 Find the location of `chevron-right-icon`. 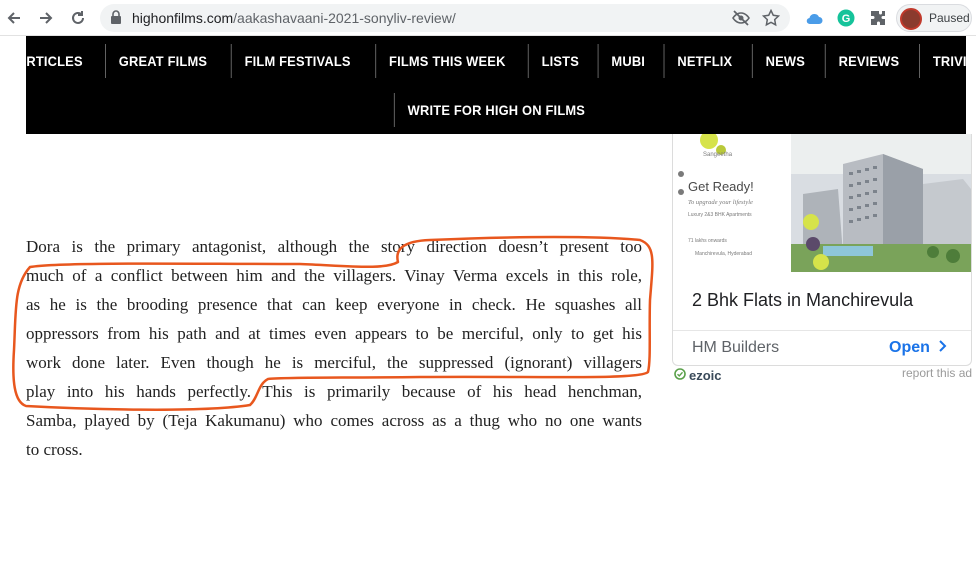

chevron-right-icon is located at coordinates (941, 347).